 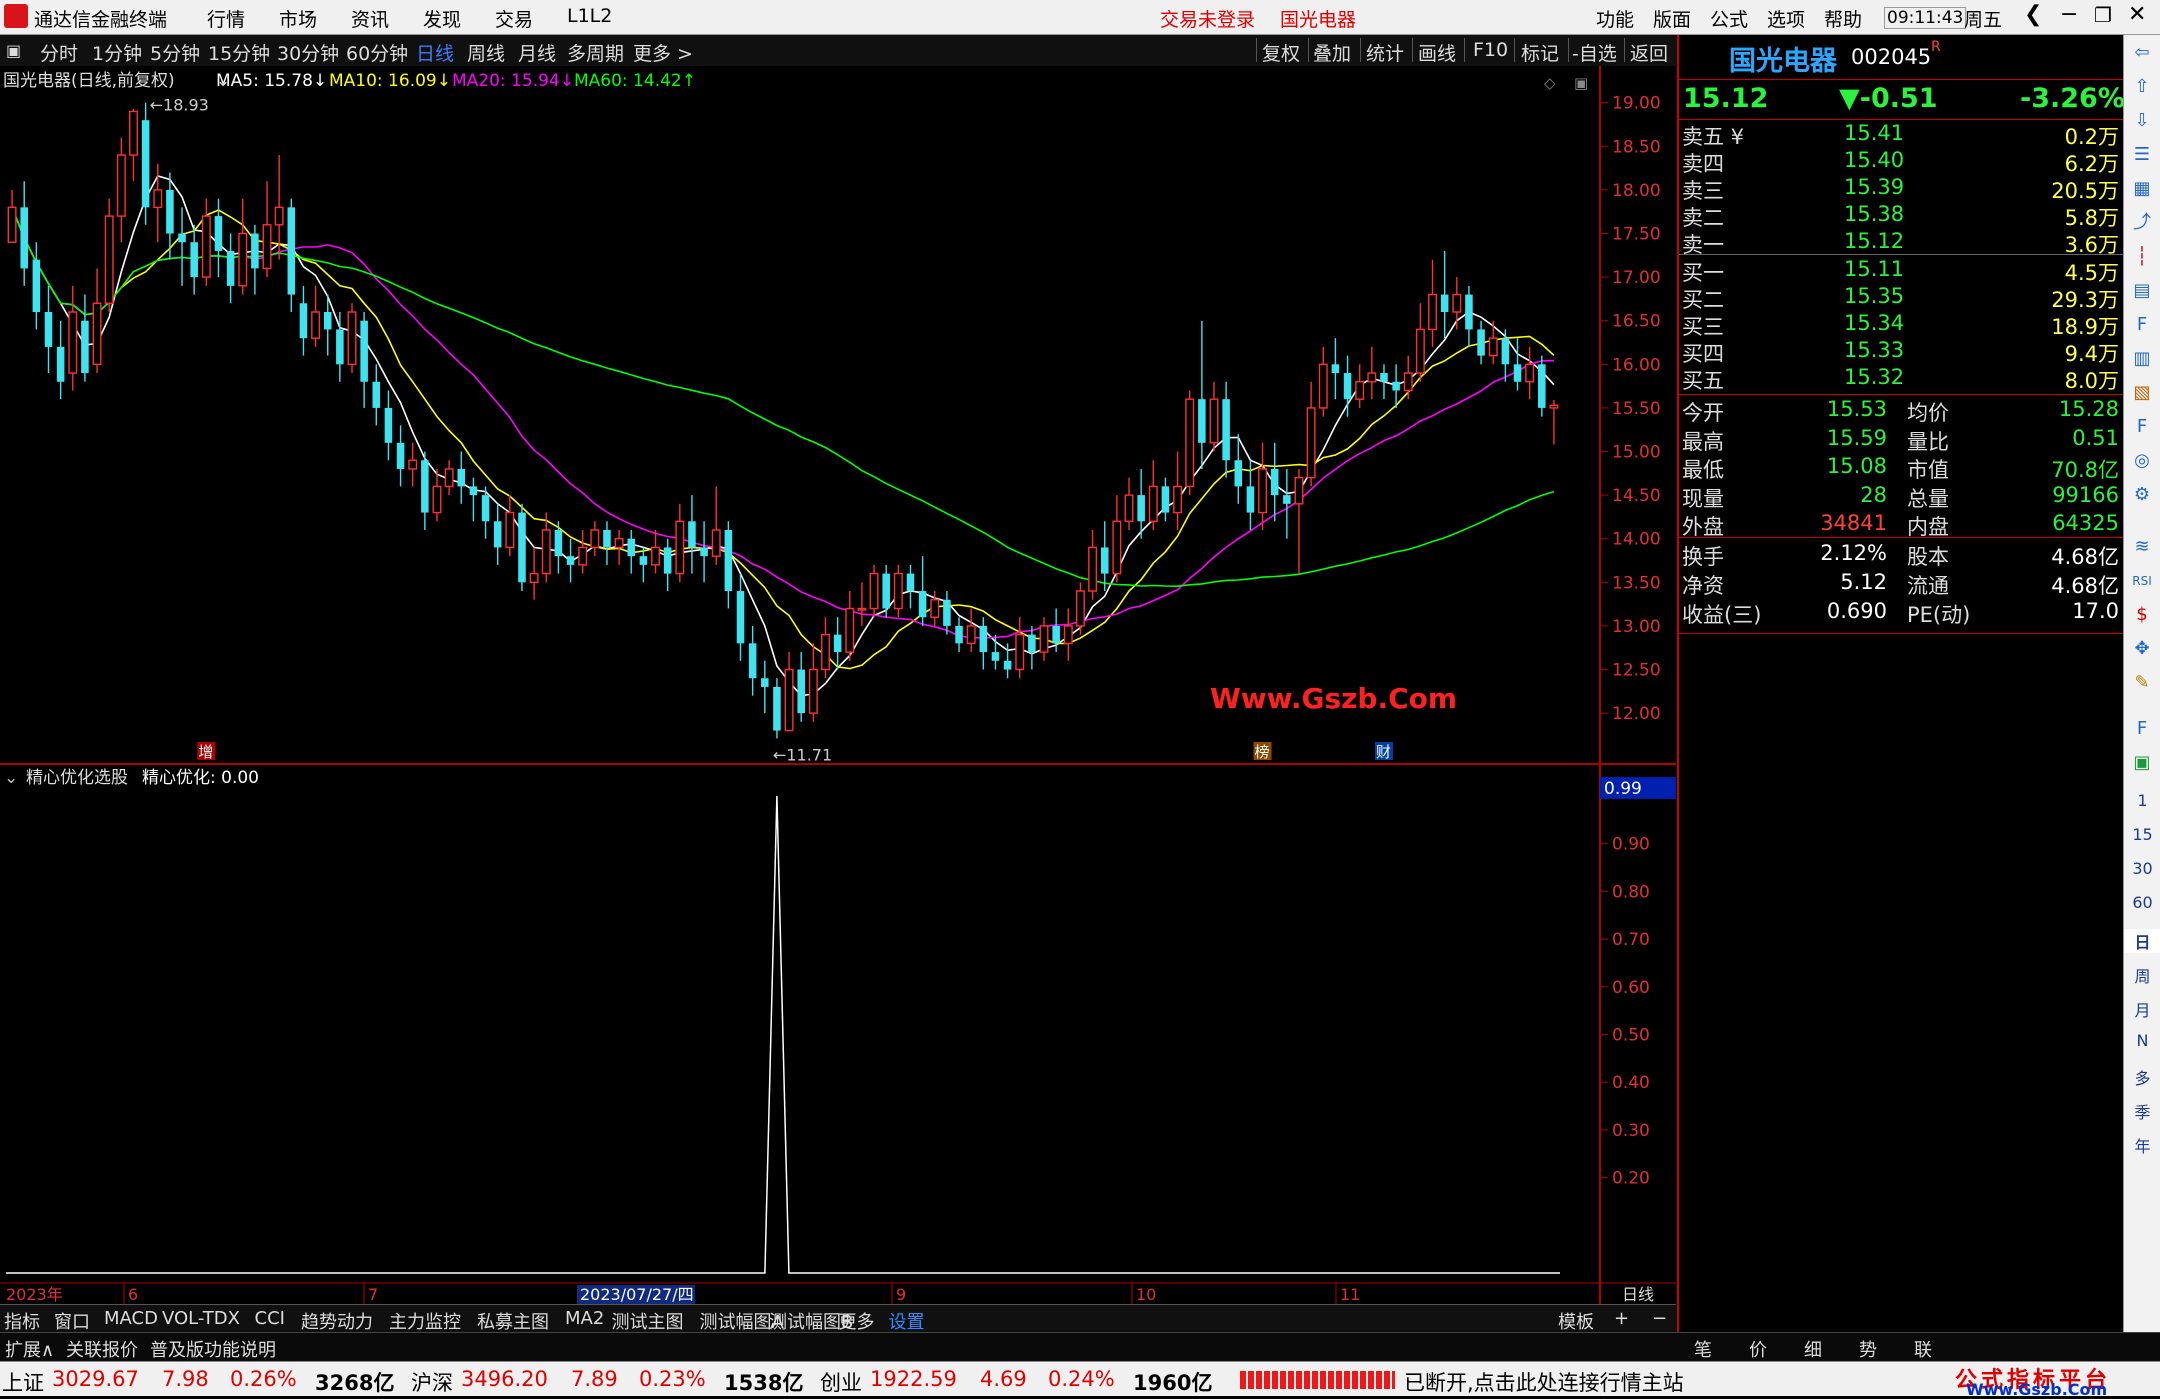 I want to click on period-30min: 30分钟, so click(x=308, y=52).